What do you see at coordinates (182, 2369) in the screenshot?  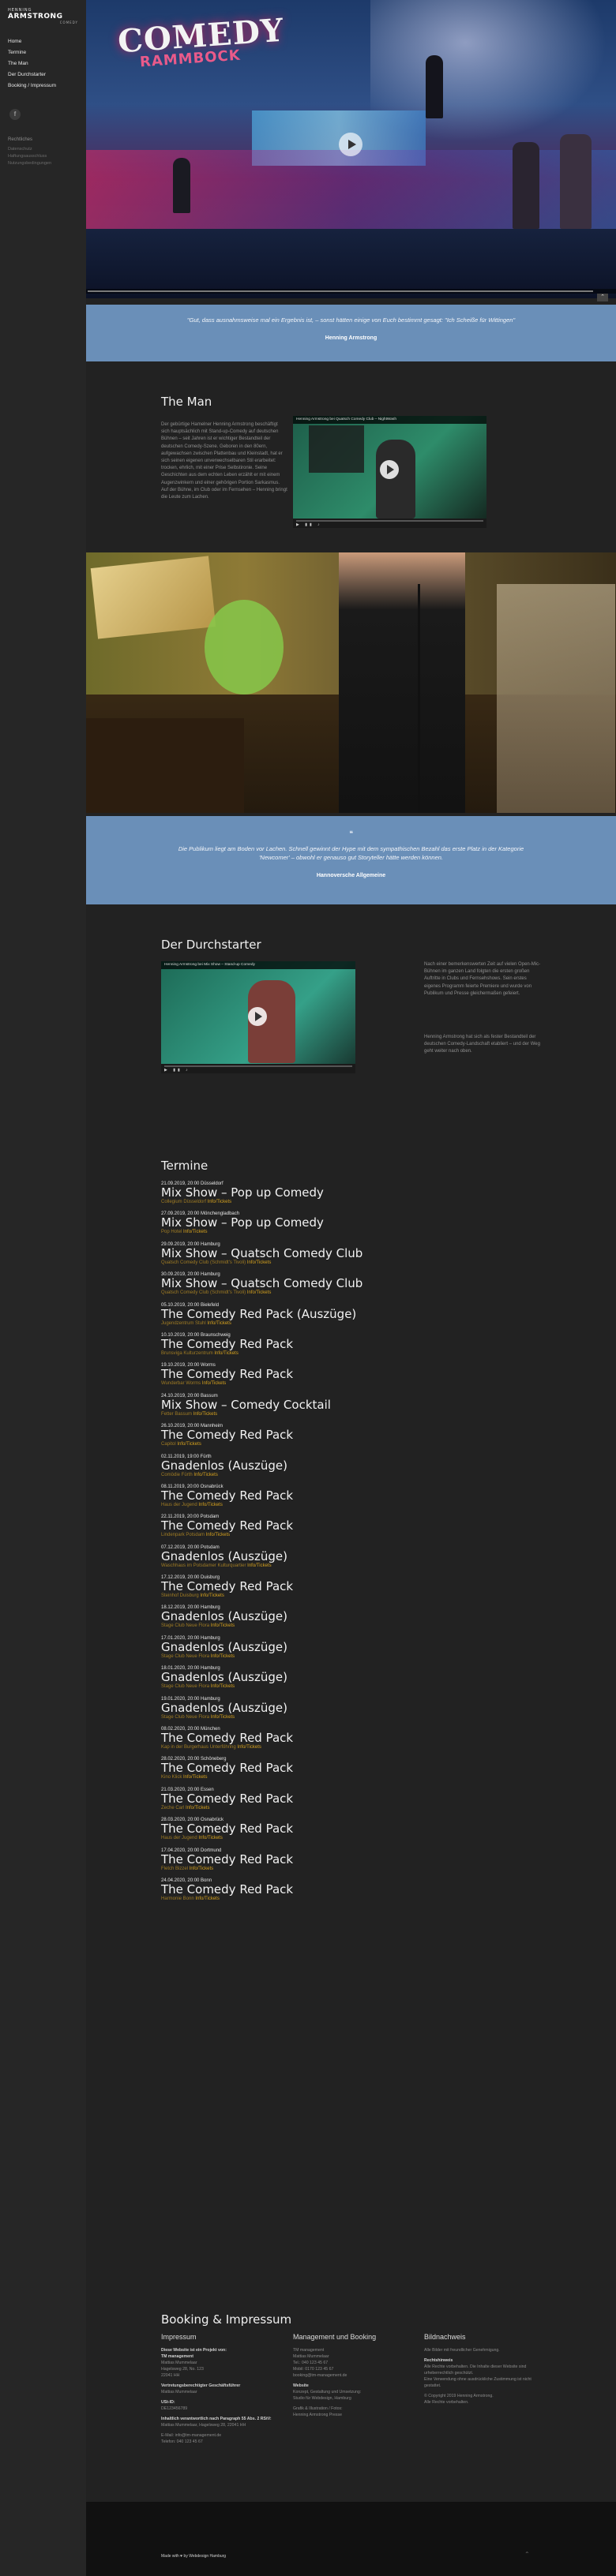 I see `footer-line: Hagelsweg 28, No. 123` at bounding box center [182, 2369].